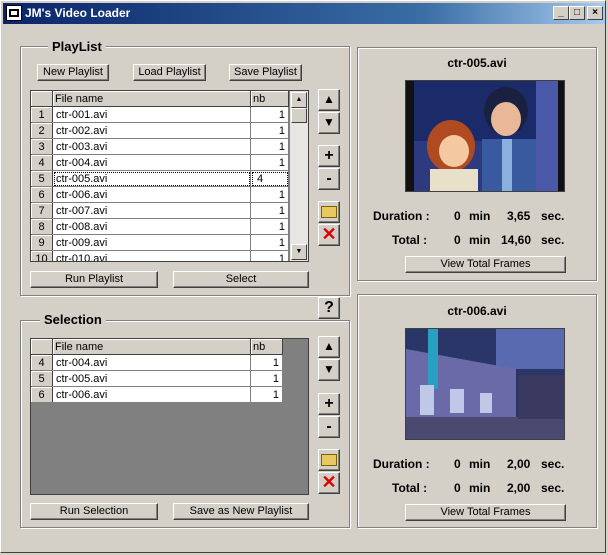 The image size is (608, 555). What do you see at coordinates (42, 114) in the screenshot?
I see `row-index: 1` at bounding box center [42, 114].